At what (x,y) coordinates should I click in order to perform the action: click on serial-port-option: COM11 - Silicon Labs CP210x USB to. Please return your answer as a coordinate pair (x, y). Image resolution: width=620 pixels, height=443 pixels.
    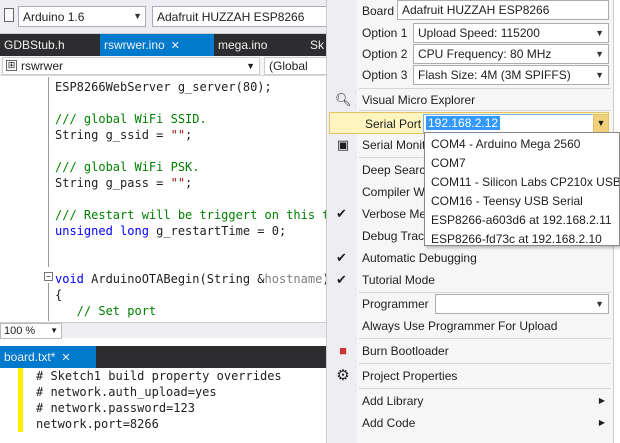
    Looking at the image, I should click on (525, 182).